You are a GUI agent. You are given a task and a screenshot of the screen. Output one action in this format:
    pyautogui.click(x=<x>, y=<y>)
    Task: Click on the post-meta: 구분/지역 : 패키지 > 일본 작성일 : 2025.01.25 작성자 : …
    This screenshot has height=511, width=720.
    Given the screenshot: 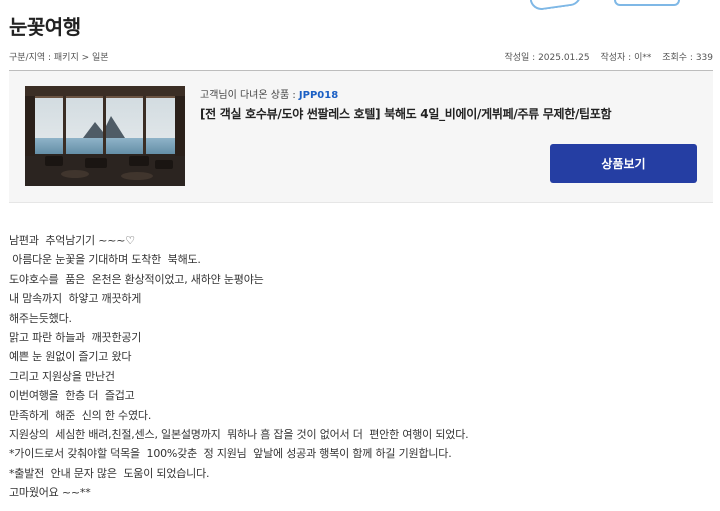 What is the action you would take?
    pyautogui.click(x=361, y=56)
    